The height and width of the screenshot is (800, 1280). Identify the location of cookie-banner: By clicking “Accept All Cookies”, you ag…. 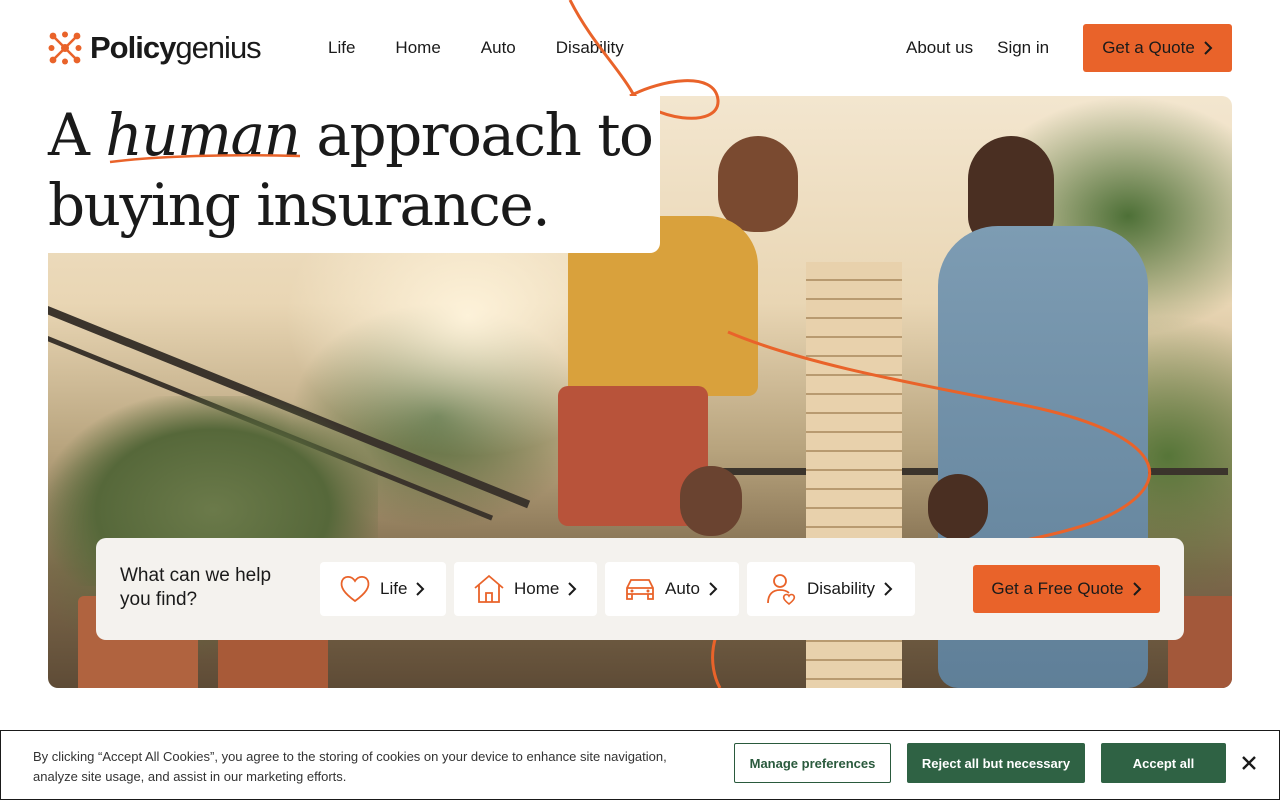
(640, 765).